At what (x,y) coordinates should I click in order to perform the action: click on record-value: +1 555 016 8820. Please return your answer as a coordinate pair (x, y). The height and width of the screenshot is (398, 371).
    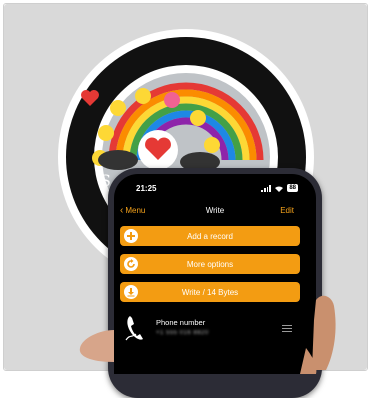
    Looking at the image, I should click on (182, 333).